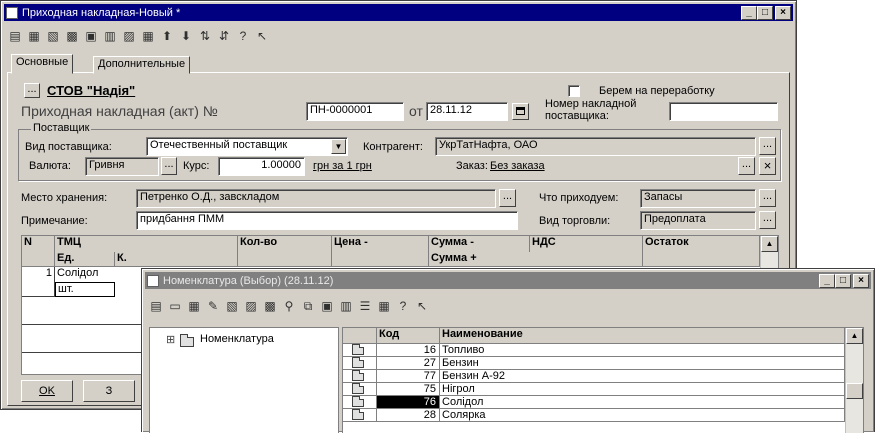 This screenshot has width=875, height=433. I want to click on close-button: ×, so click(783, 12).